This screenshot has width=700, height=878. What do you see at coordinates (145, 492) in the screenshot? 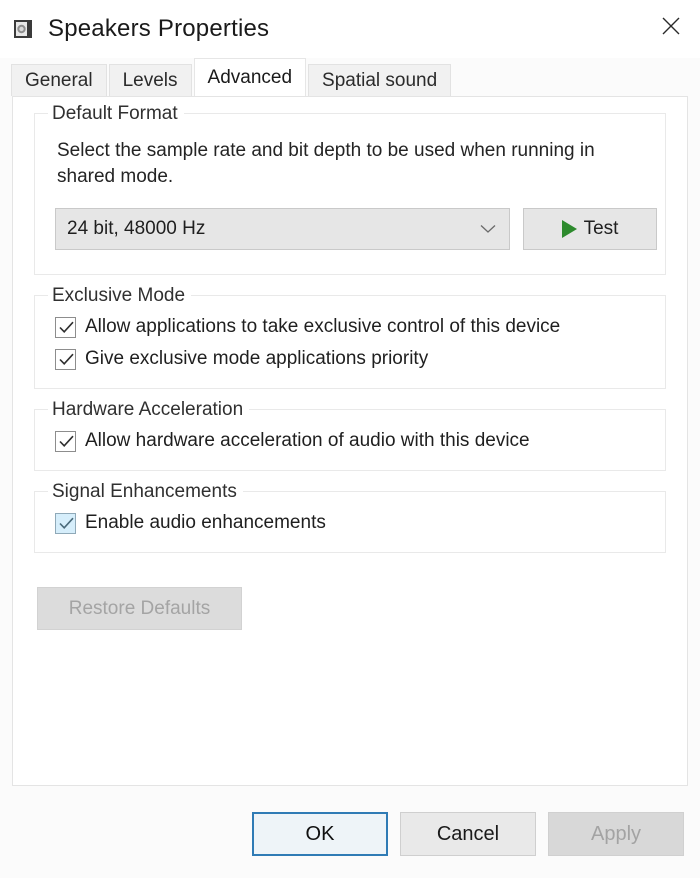
I see `signal-enhancements-legend: Signal Enhancements` at bounding box center [145, 492].